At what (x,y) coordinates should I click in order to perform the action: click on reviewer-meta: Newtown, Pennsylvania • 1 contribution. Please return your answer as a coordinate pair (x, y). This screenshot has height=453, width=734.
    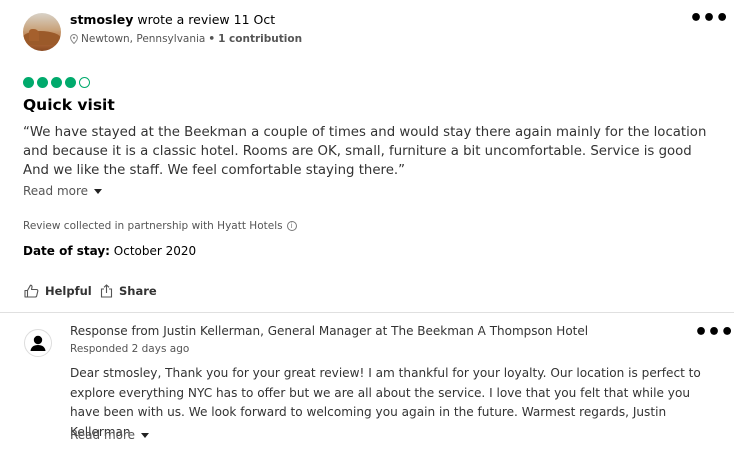
    Looking at the image, I should click on (186, 39).